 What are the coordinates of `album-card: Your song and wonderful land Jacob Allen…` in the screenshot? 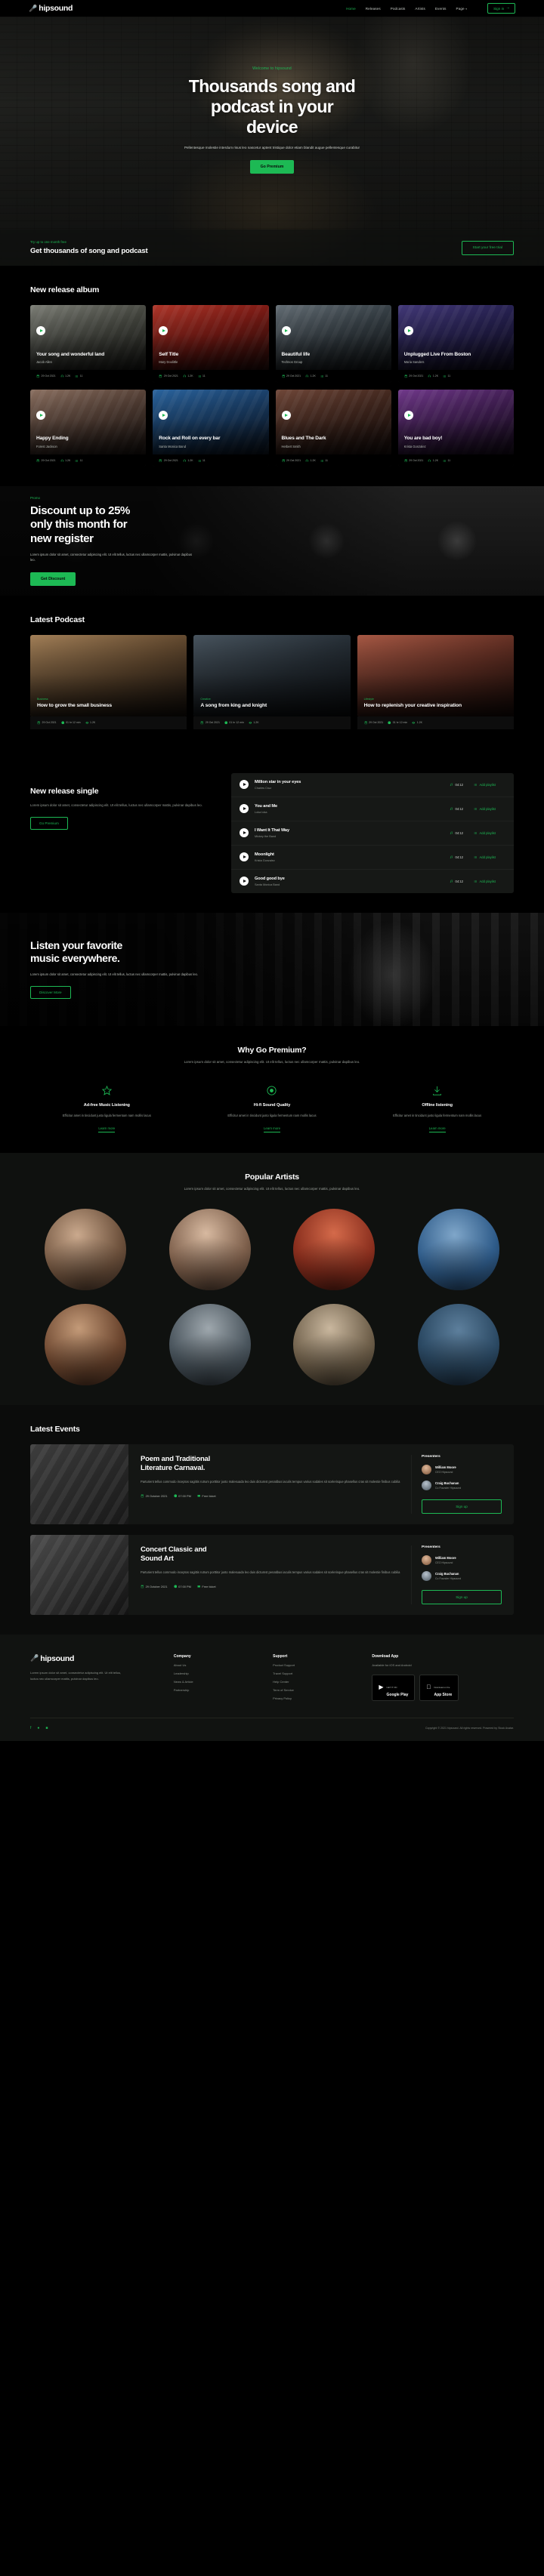 It's located at (88, 344).